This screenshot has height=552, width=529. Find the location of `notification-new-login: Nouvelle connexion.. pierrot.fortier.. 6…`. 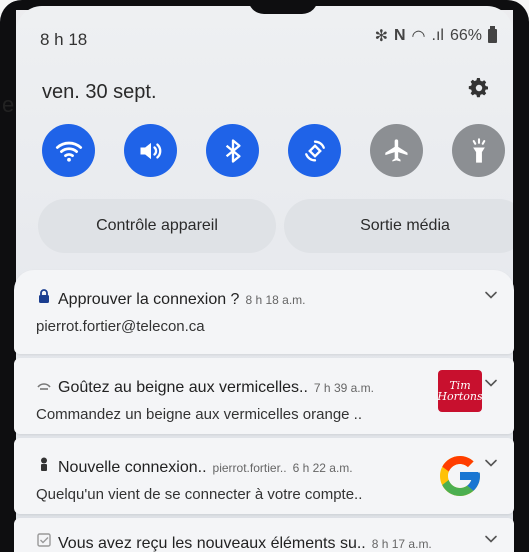

notification-new-login: Nouvelle connexion.. pierrot.fortier.. 6… is located at coordinates (264, 476).